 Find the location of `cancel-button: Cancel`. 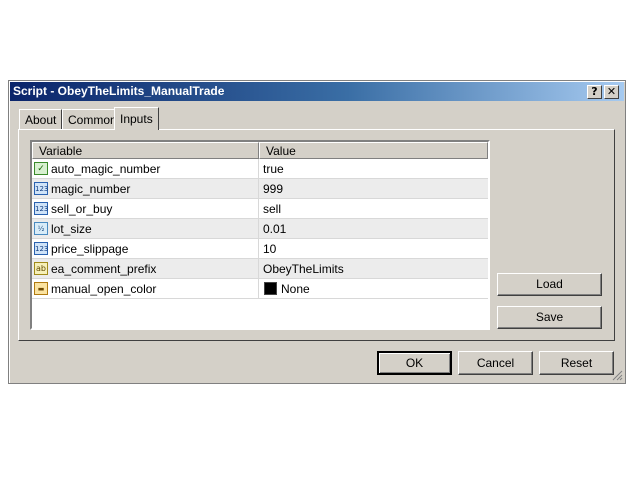

cancel-button: Cancel is located at coordinates (495, 363).